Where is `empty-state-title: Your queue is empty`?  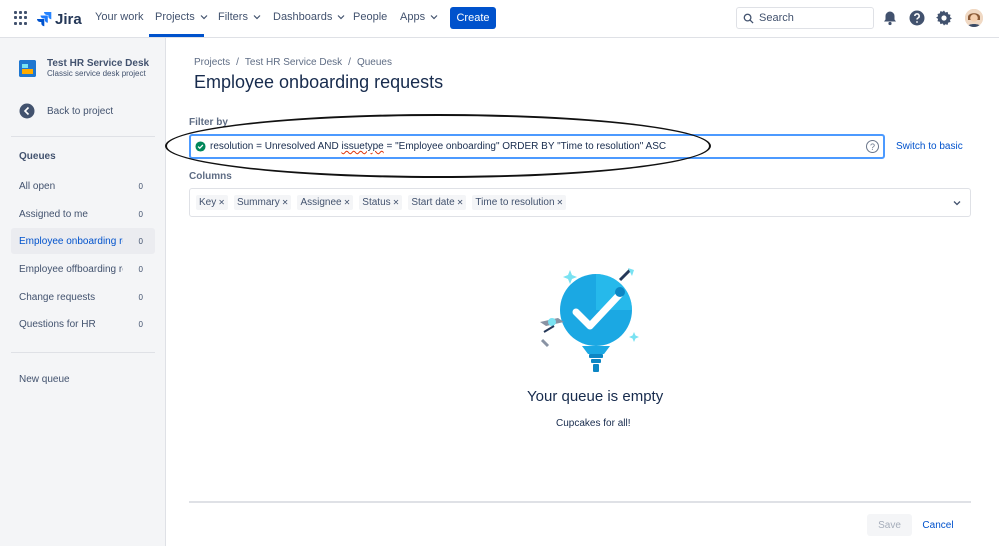
empty-state-title: Your queue is empty is located at coordinates (595, 396).